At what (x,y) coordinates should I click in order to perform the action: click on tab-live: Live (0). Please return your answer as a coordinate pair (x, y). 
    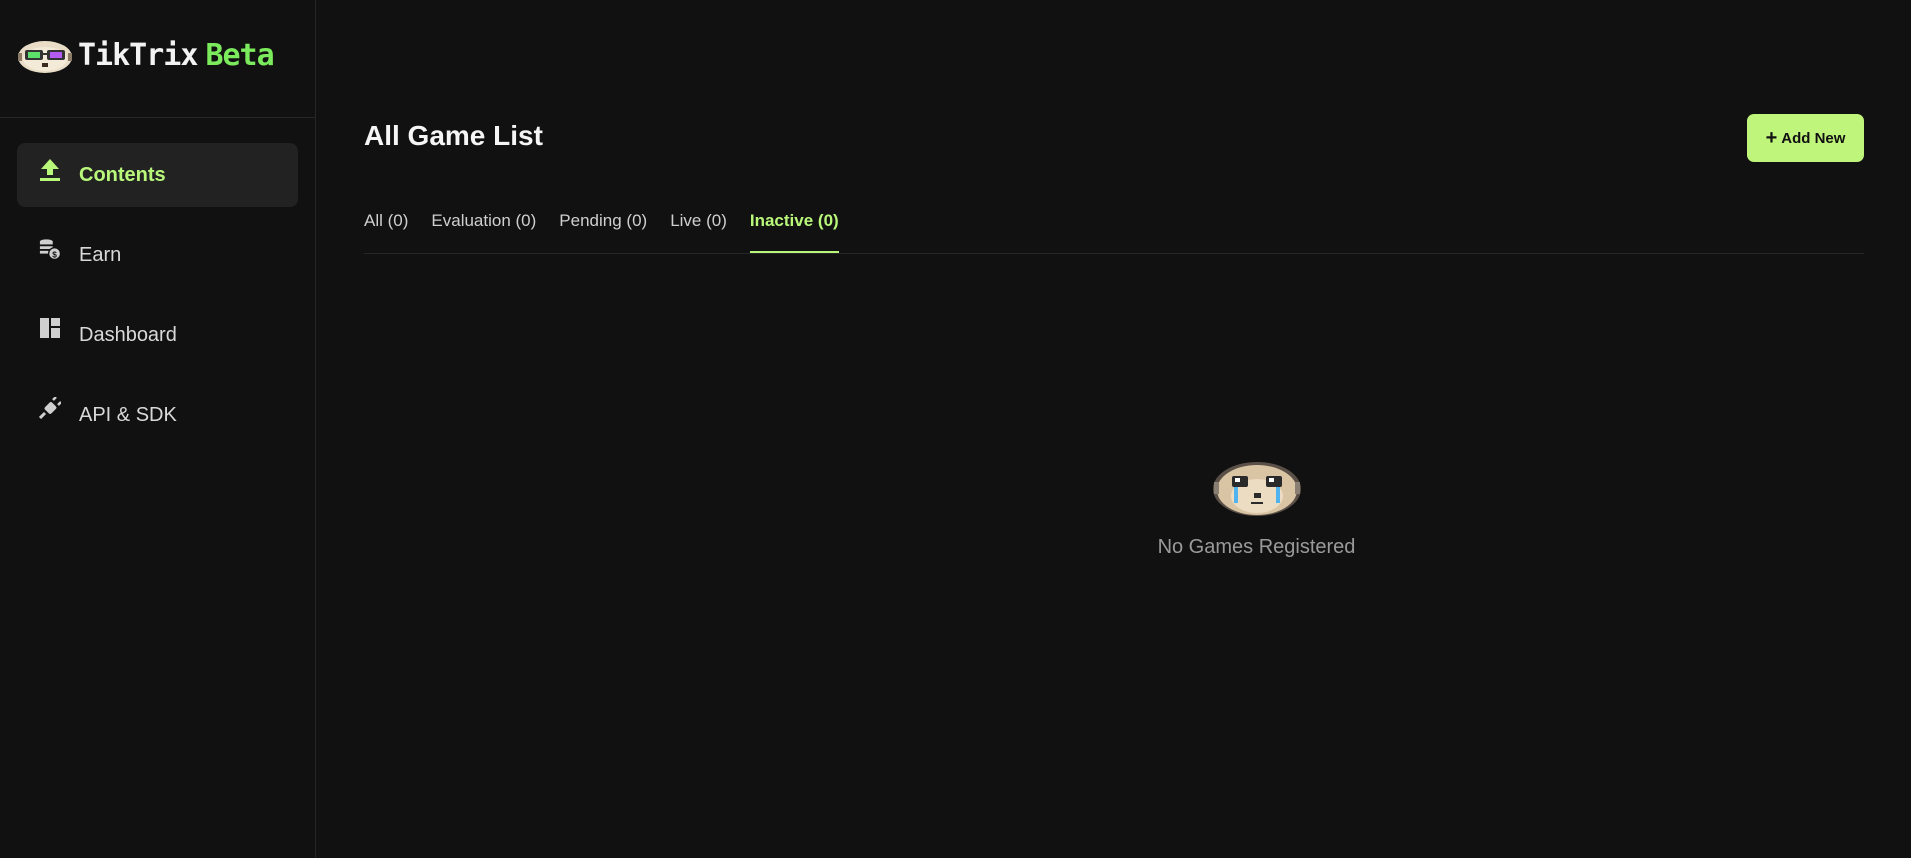
    Looking at the image, I should click on (698, 230).